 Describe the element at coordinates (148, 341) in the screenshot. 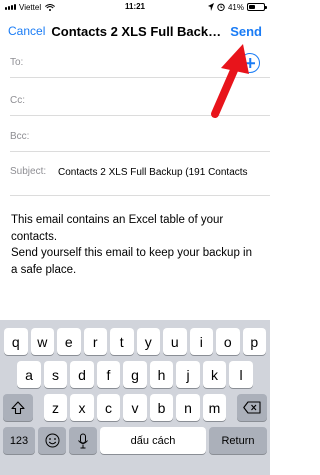

I see `key-y: y` at that location.